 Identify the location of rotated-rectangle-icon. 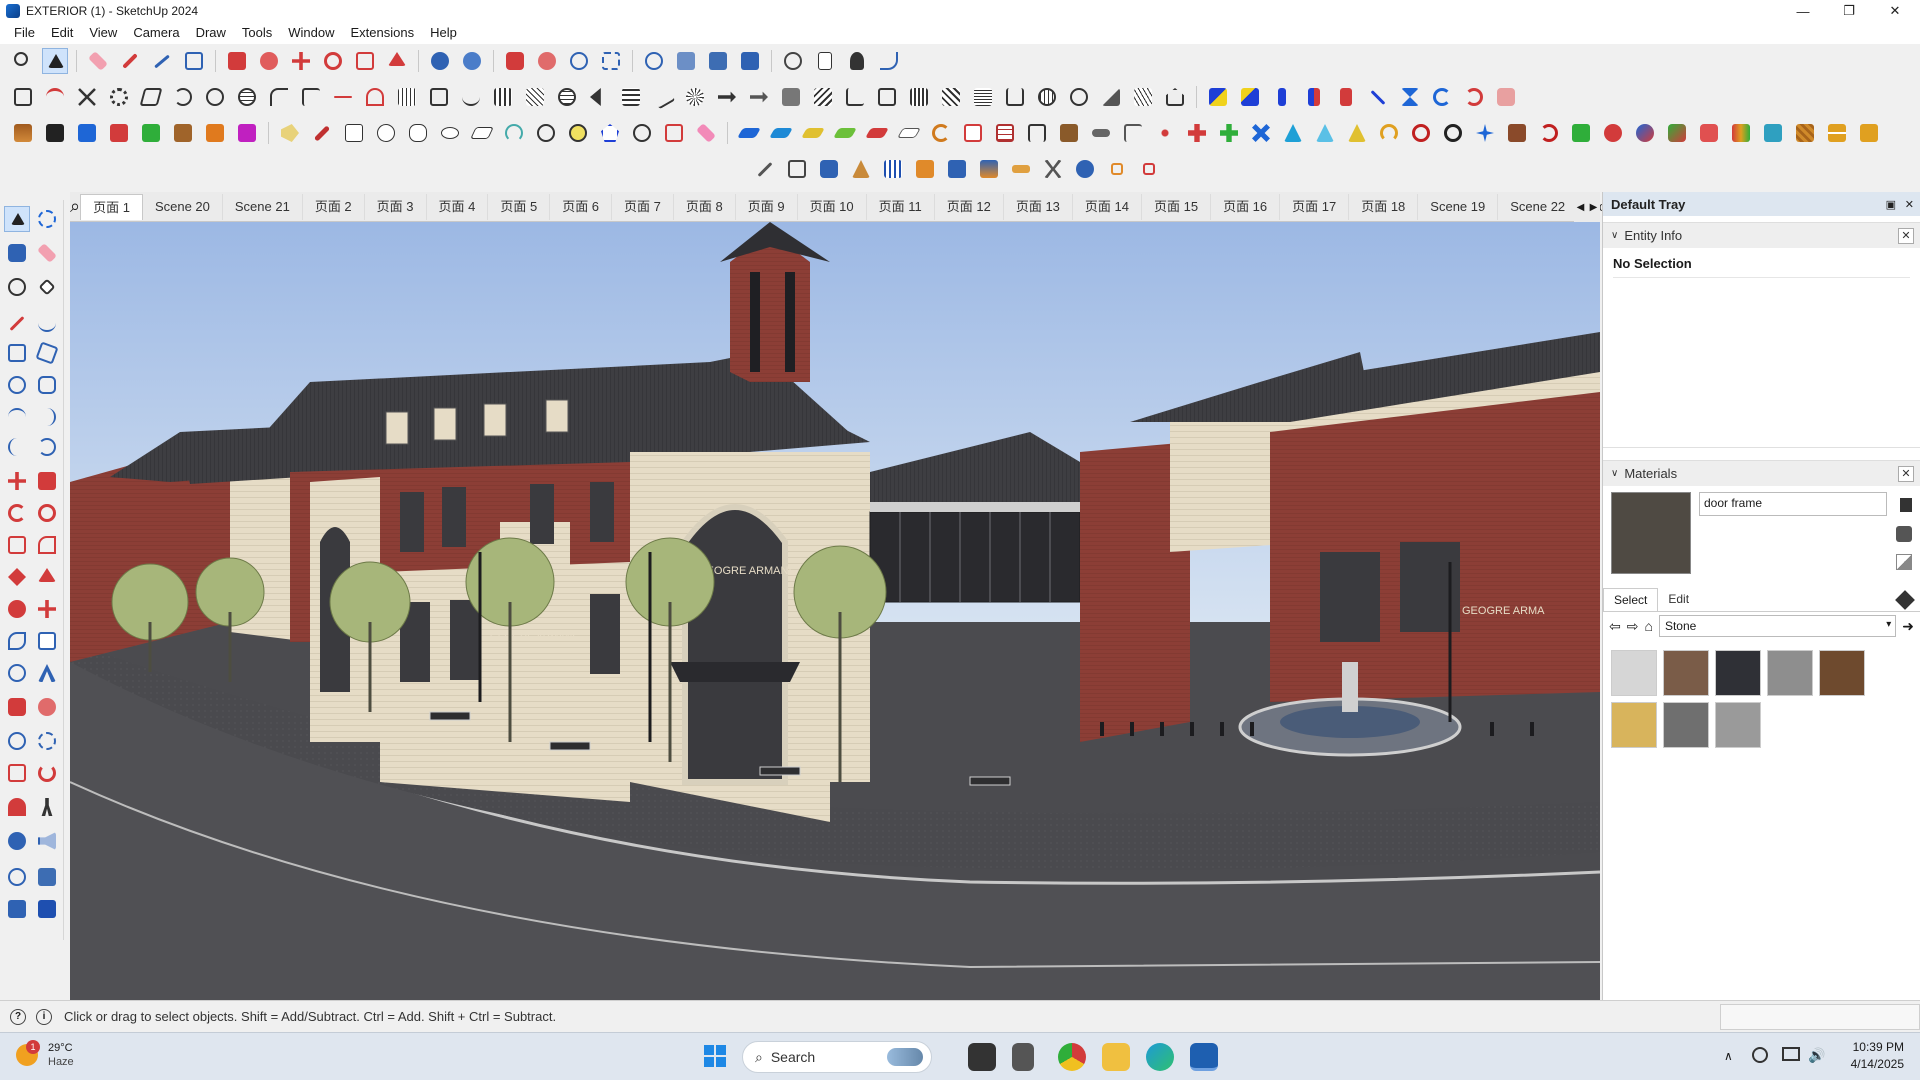
(47, 353).